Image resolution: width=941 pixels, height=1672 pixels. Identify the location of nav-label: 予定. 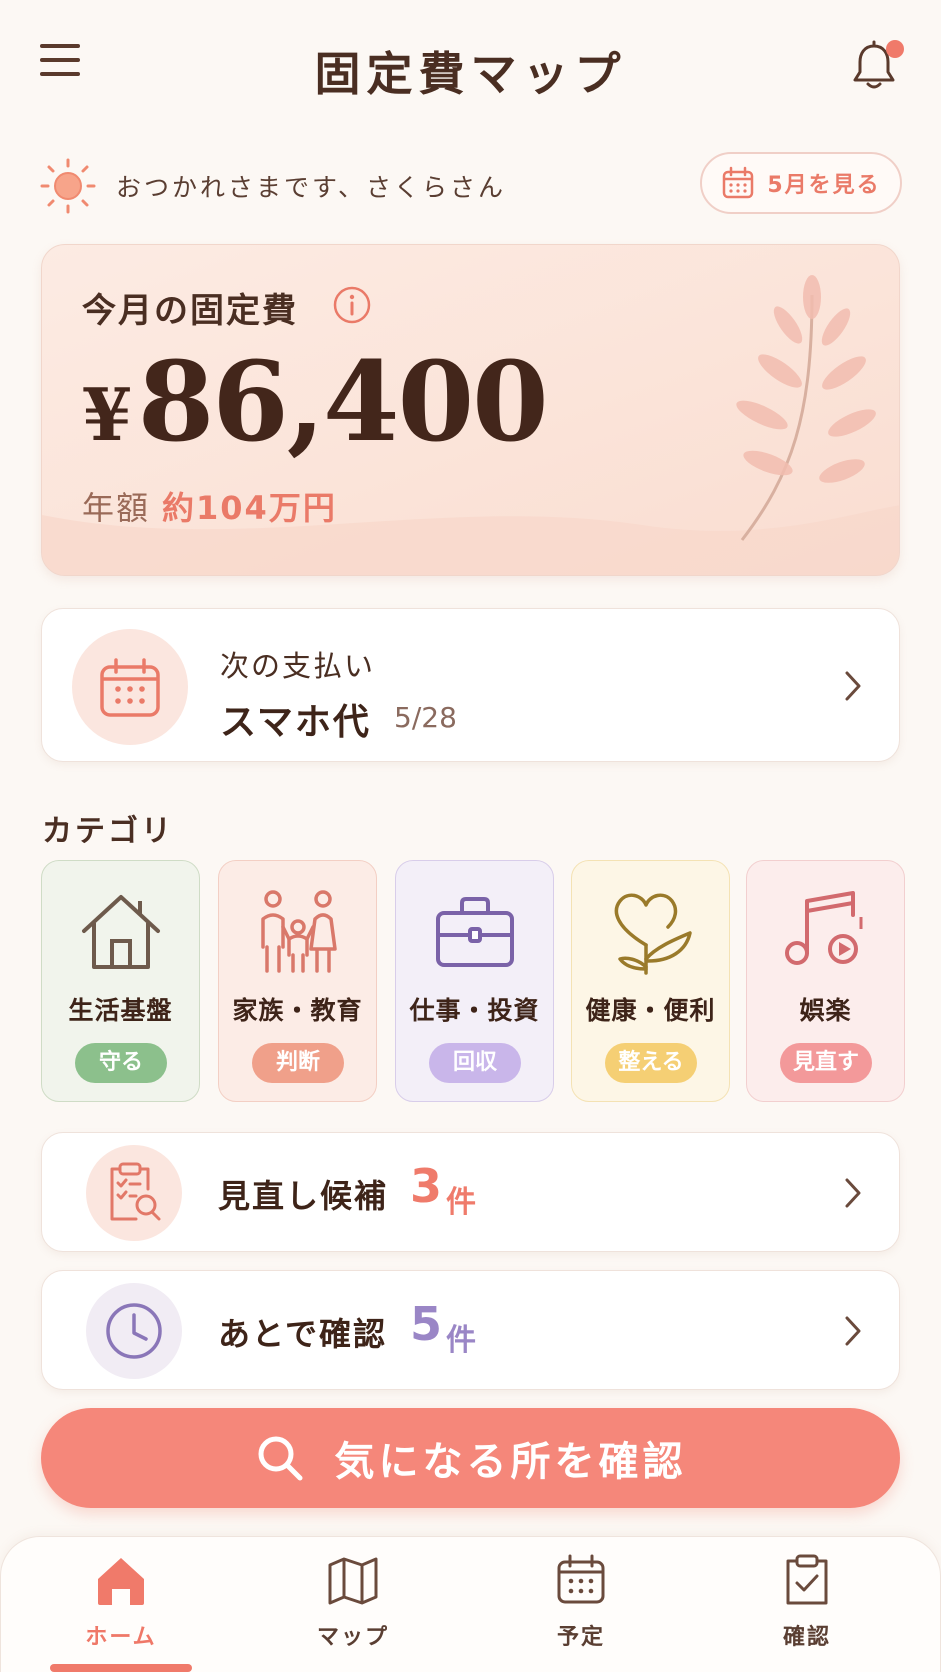
(580, 1637).